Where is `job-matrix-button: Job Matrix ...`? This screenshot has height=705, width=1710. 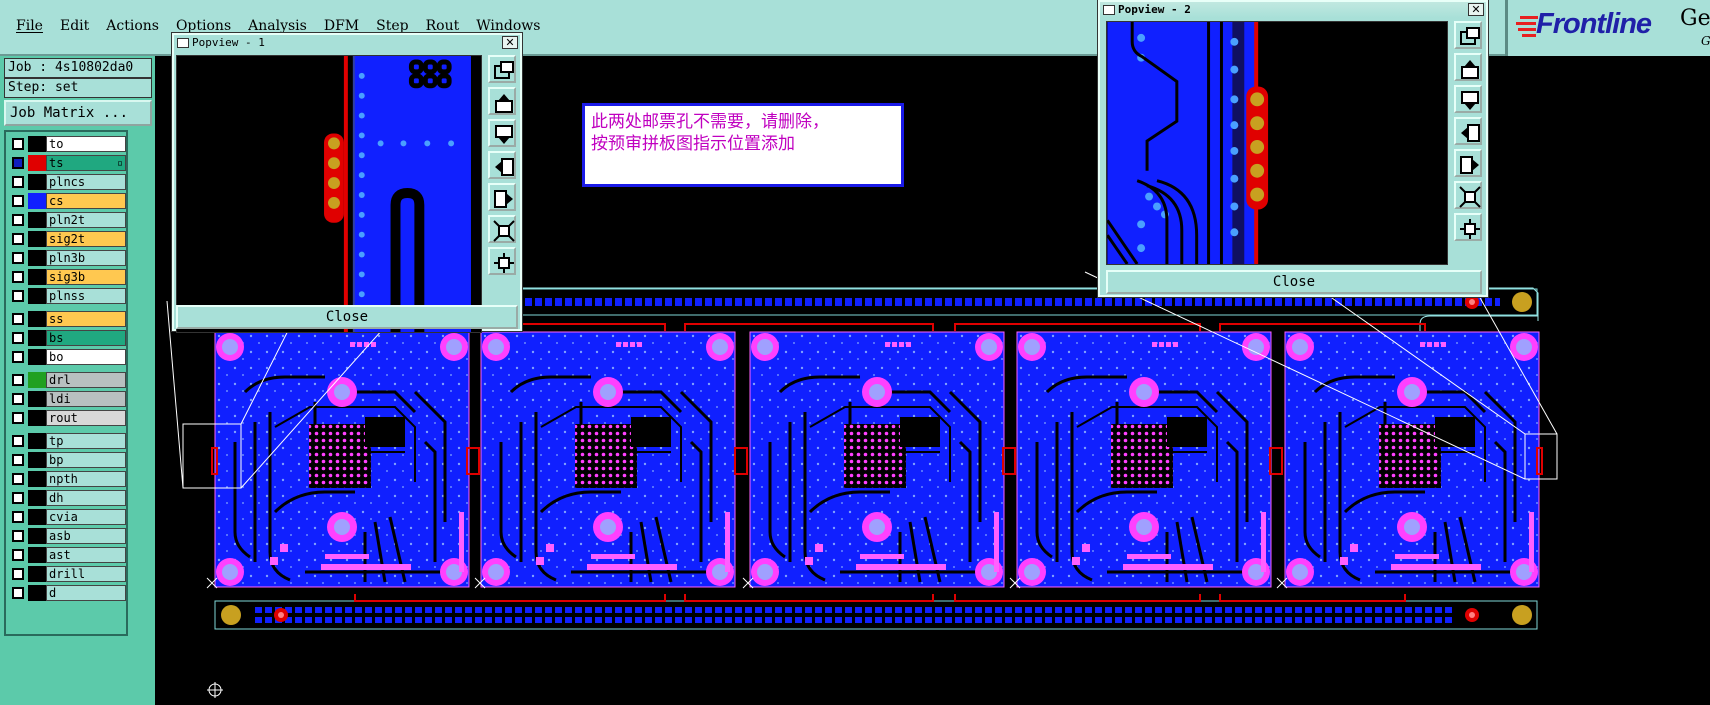 job-matrix-button: Job Matrix ... is located at coordinates (78, 113).